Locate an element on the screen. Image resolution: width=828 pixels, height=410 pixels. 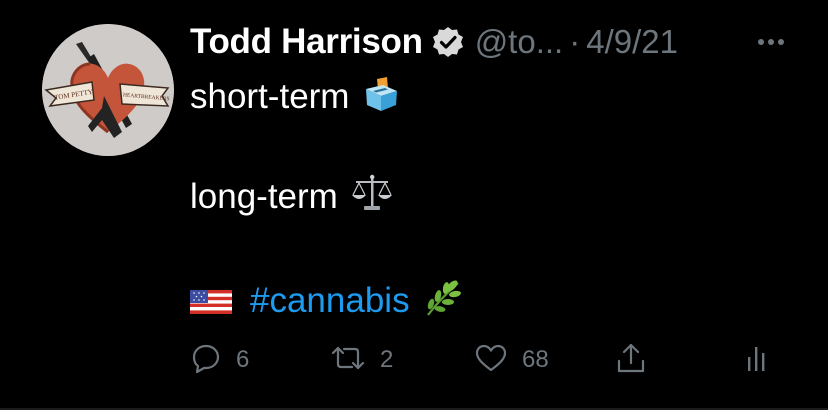
like-icon is located at coordinates (491, 360).